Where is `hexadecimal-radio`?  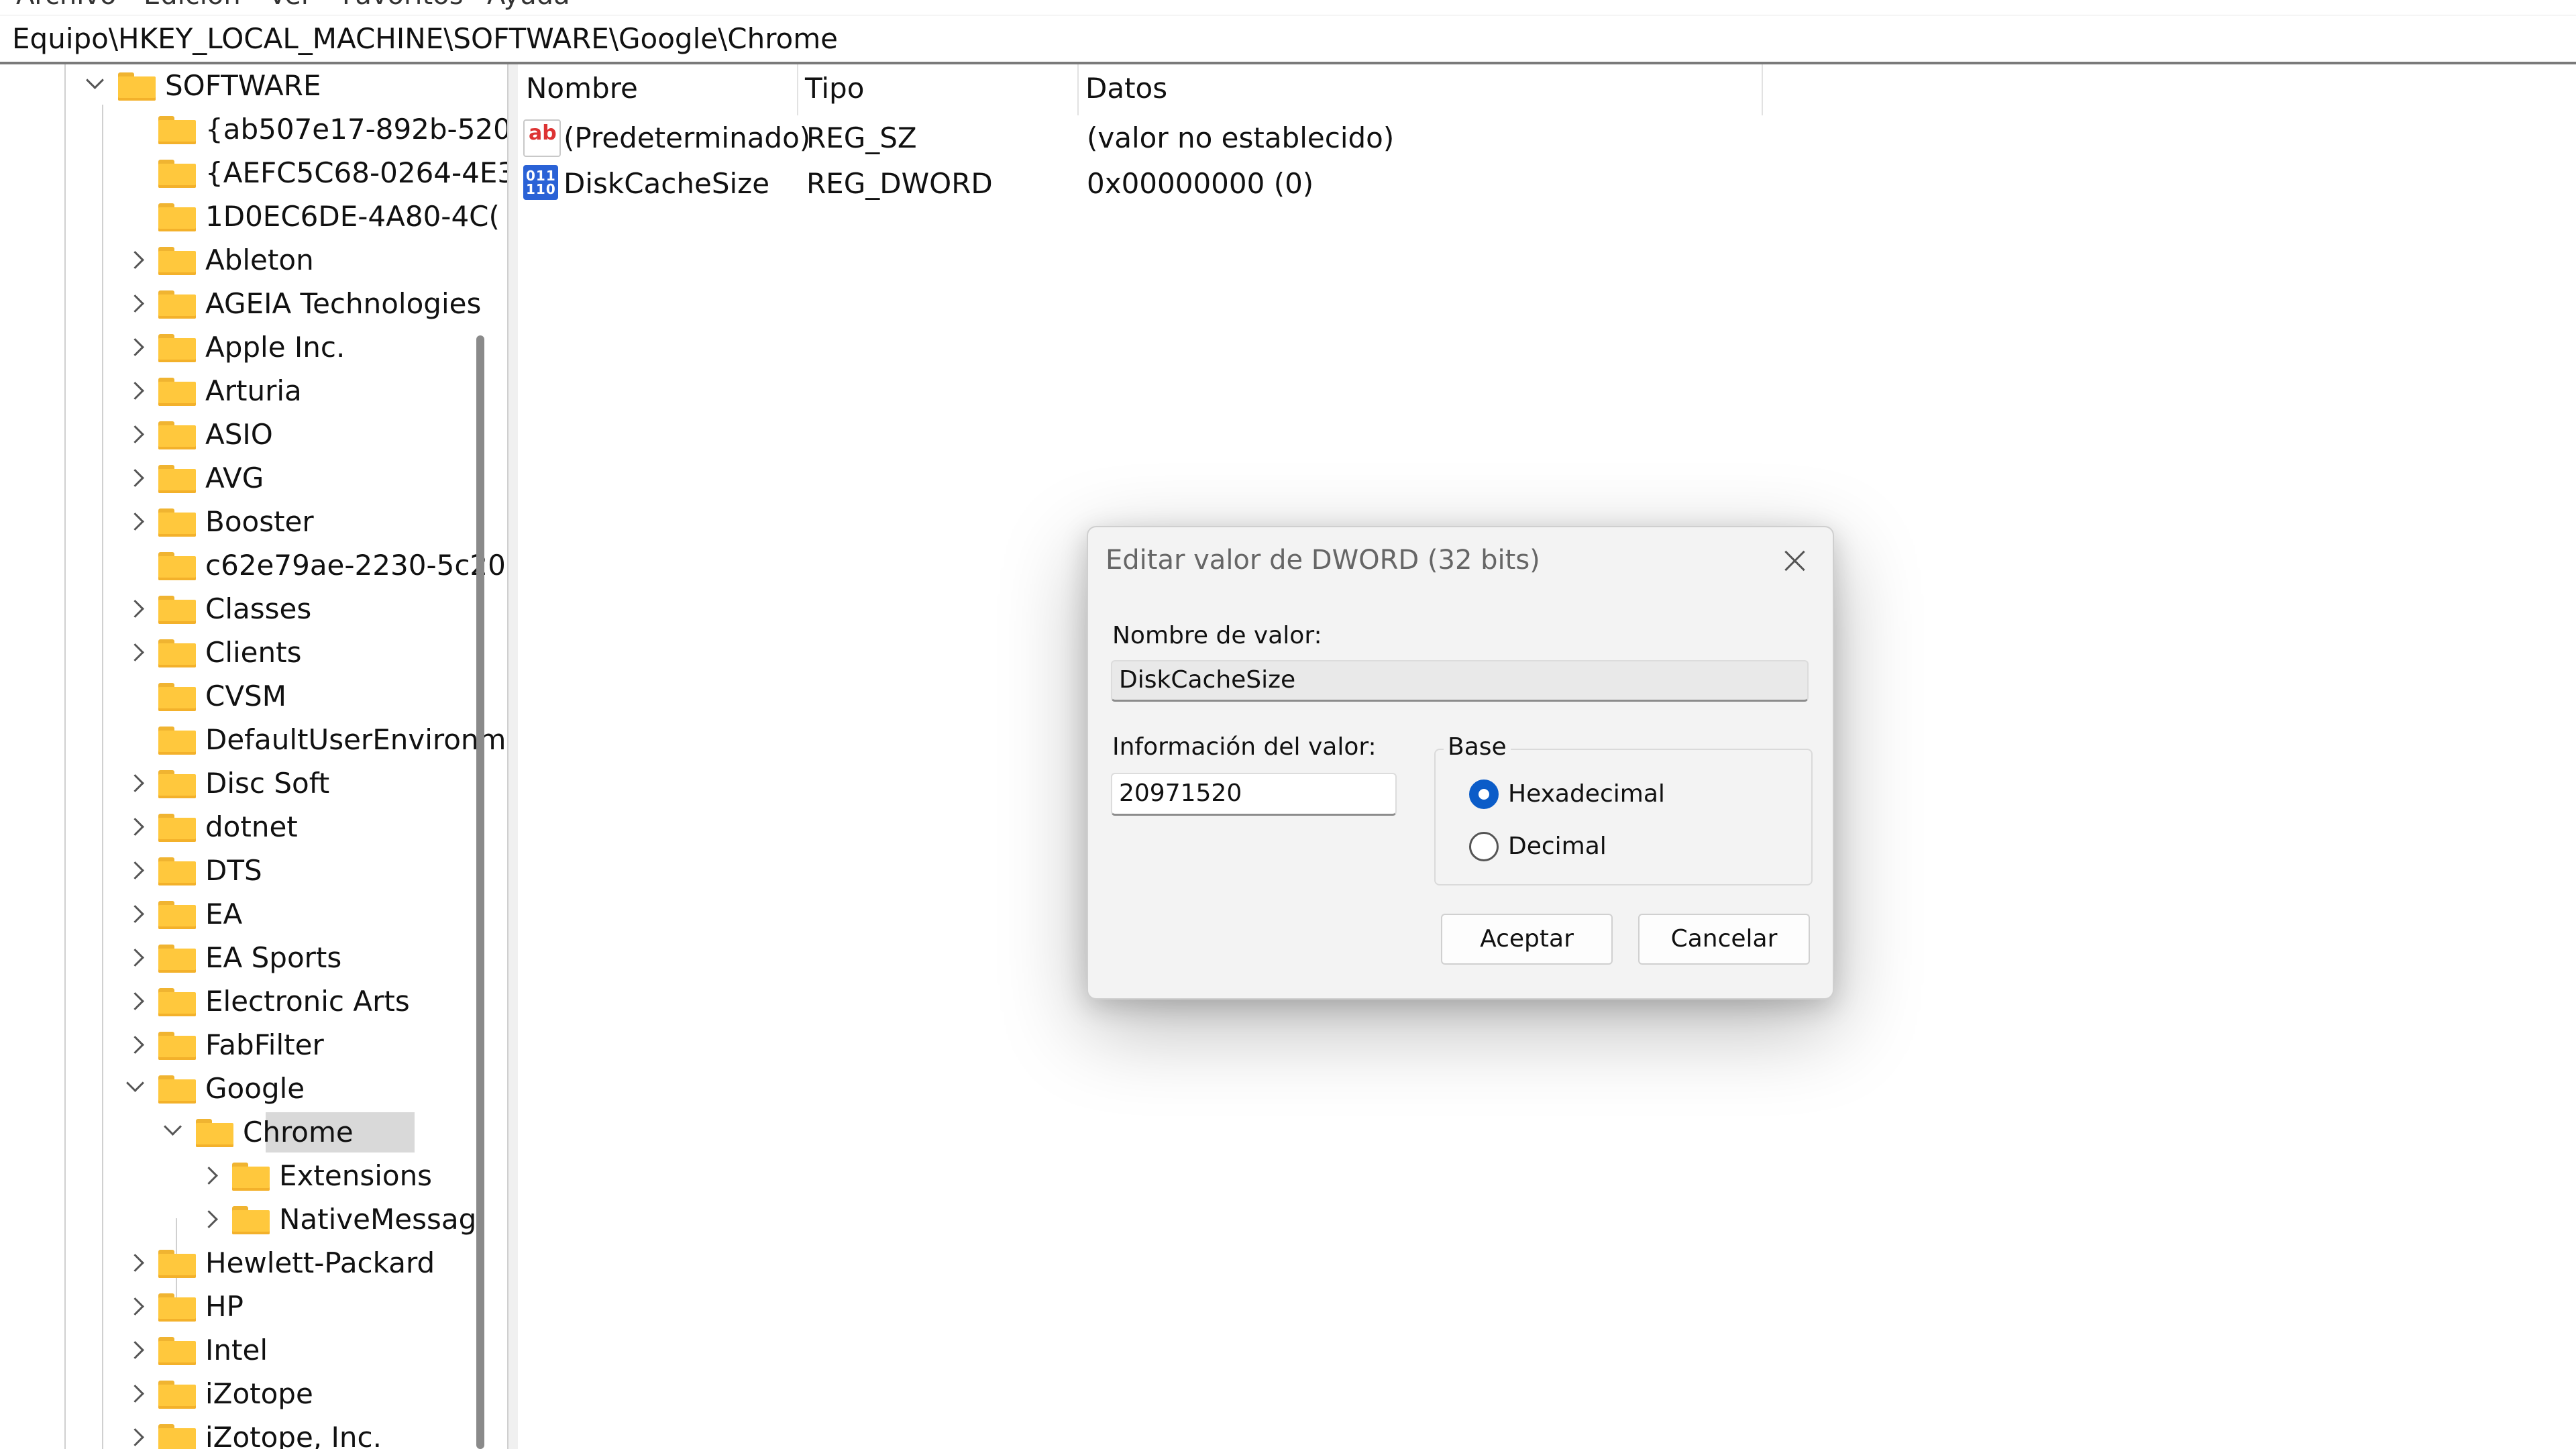 hexadecimal-radio is located at coordinates (1484, 794).